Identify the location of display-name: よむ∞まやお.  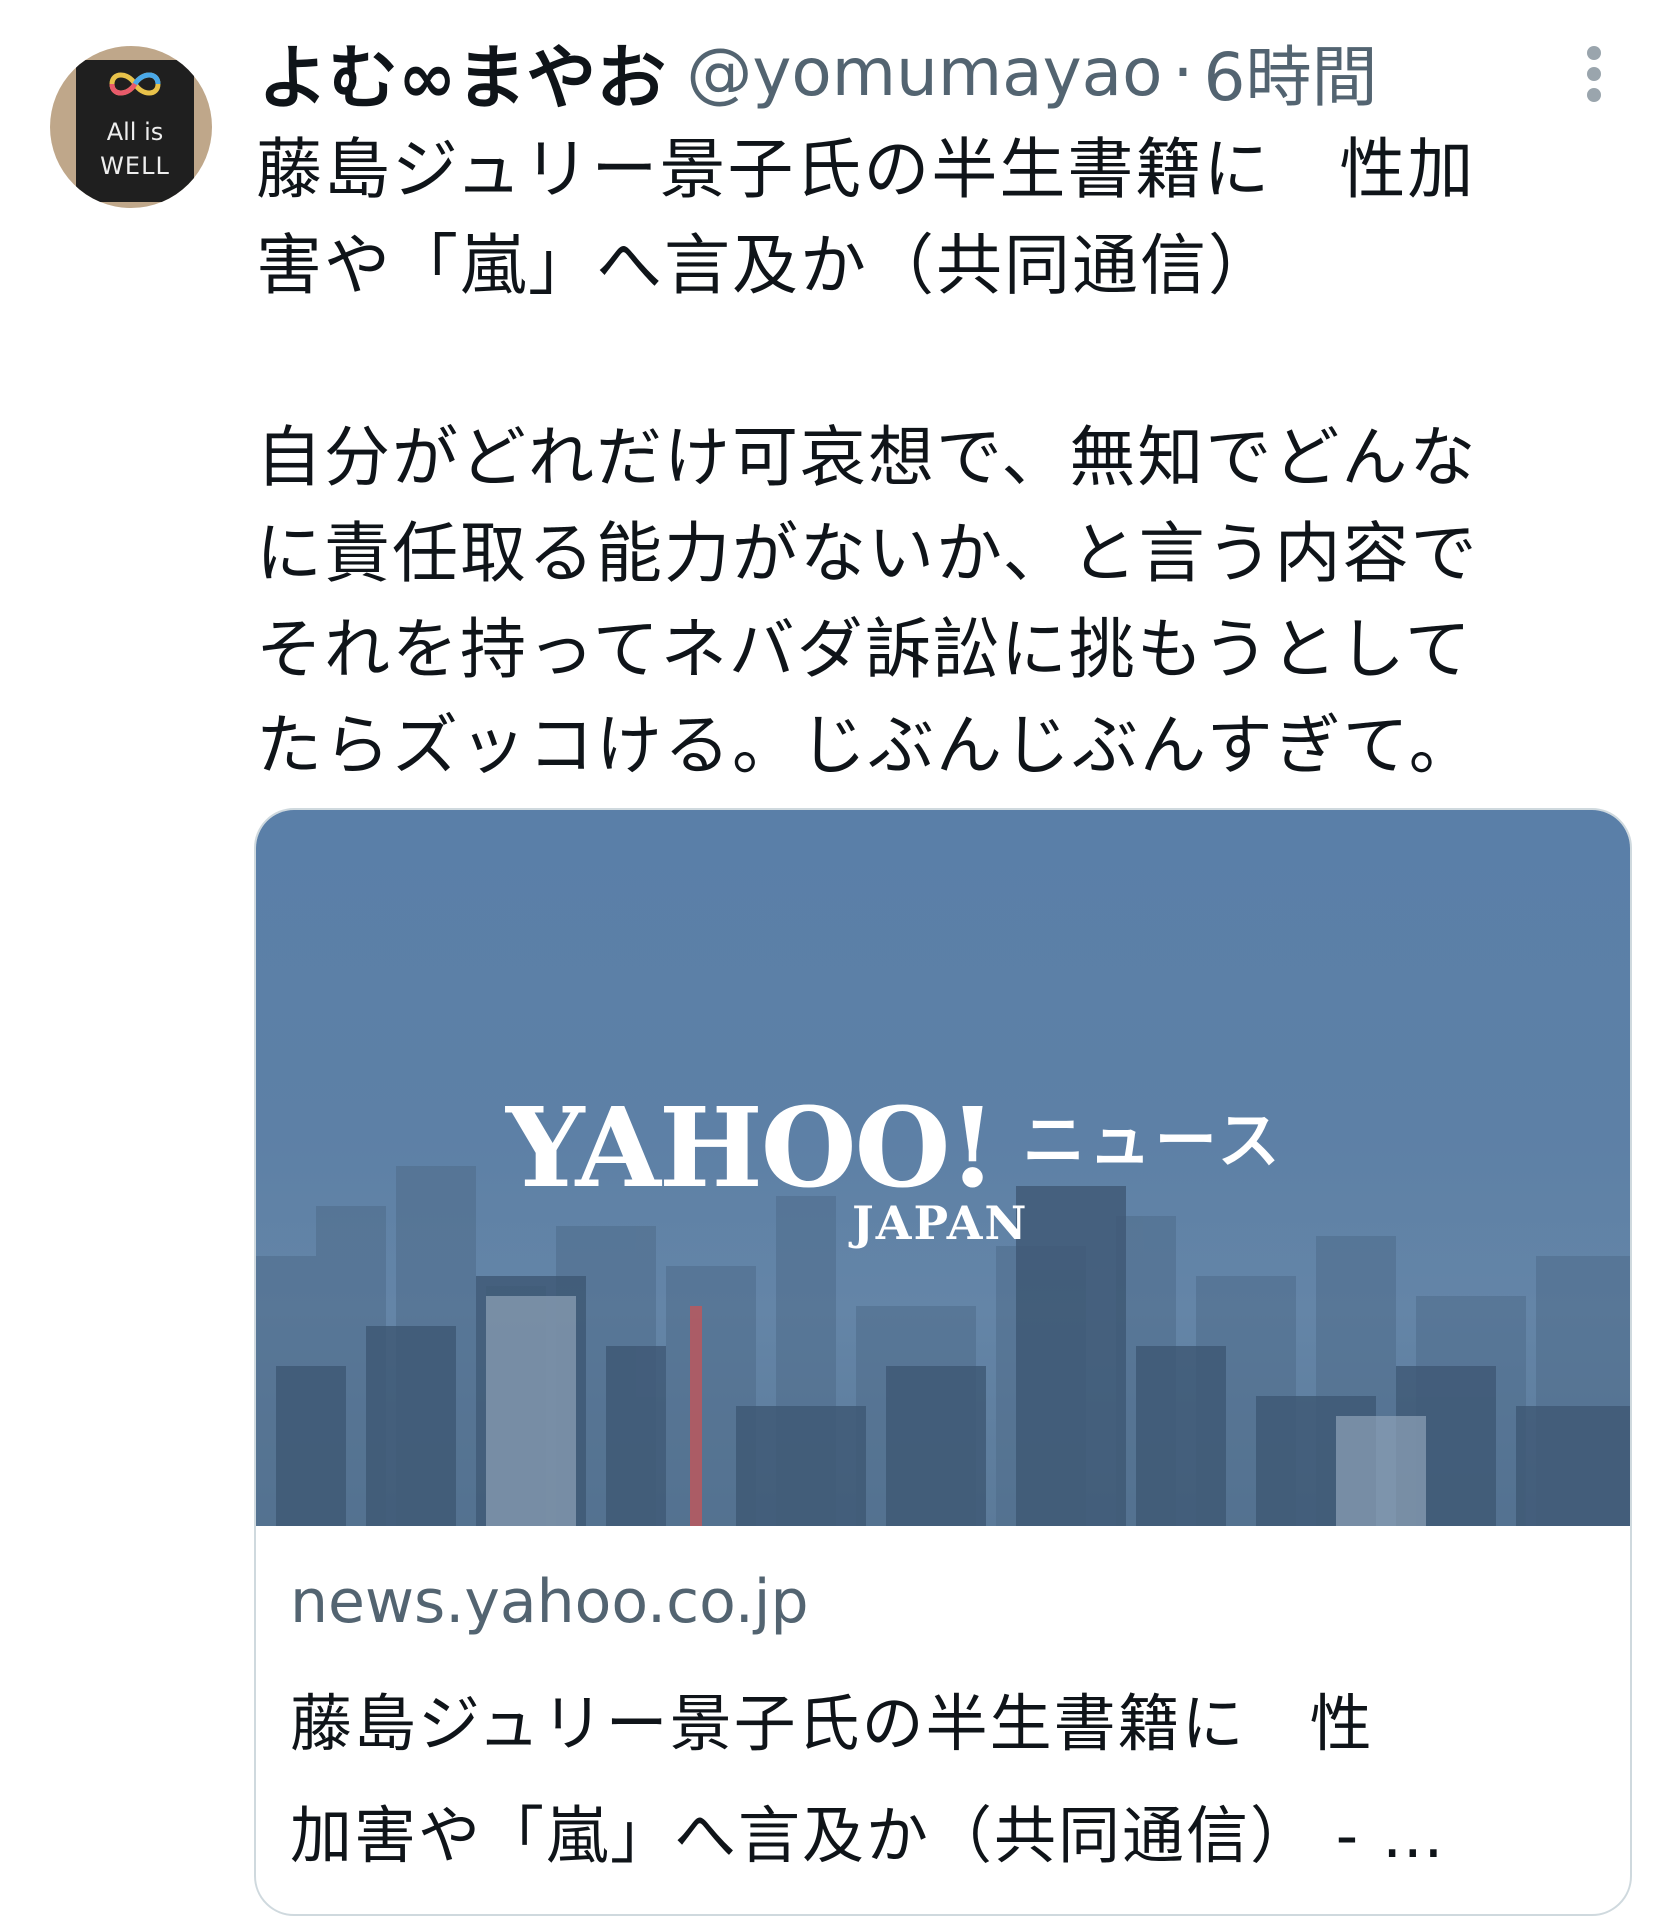
(462, 72).